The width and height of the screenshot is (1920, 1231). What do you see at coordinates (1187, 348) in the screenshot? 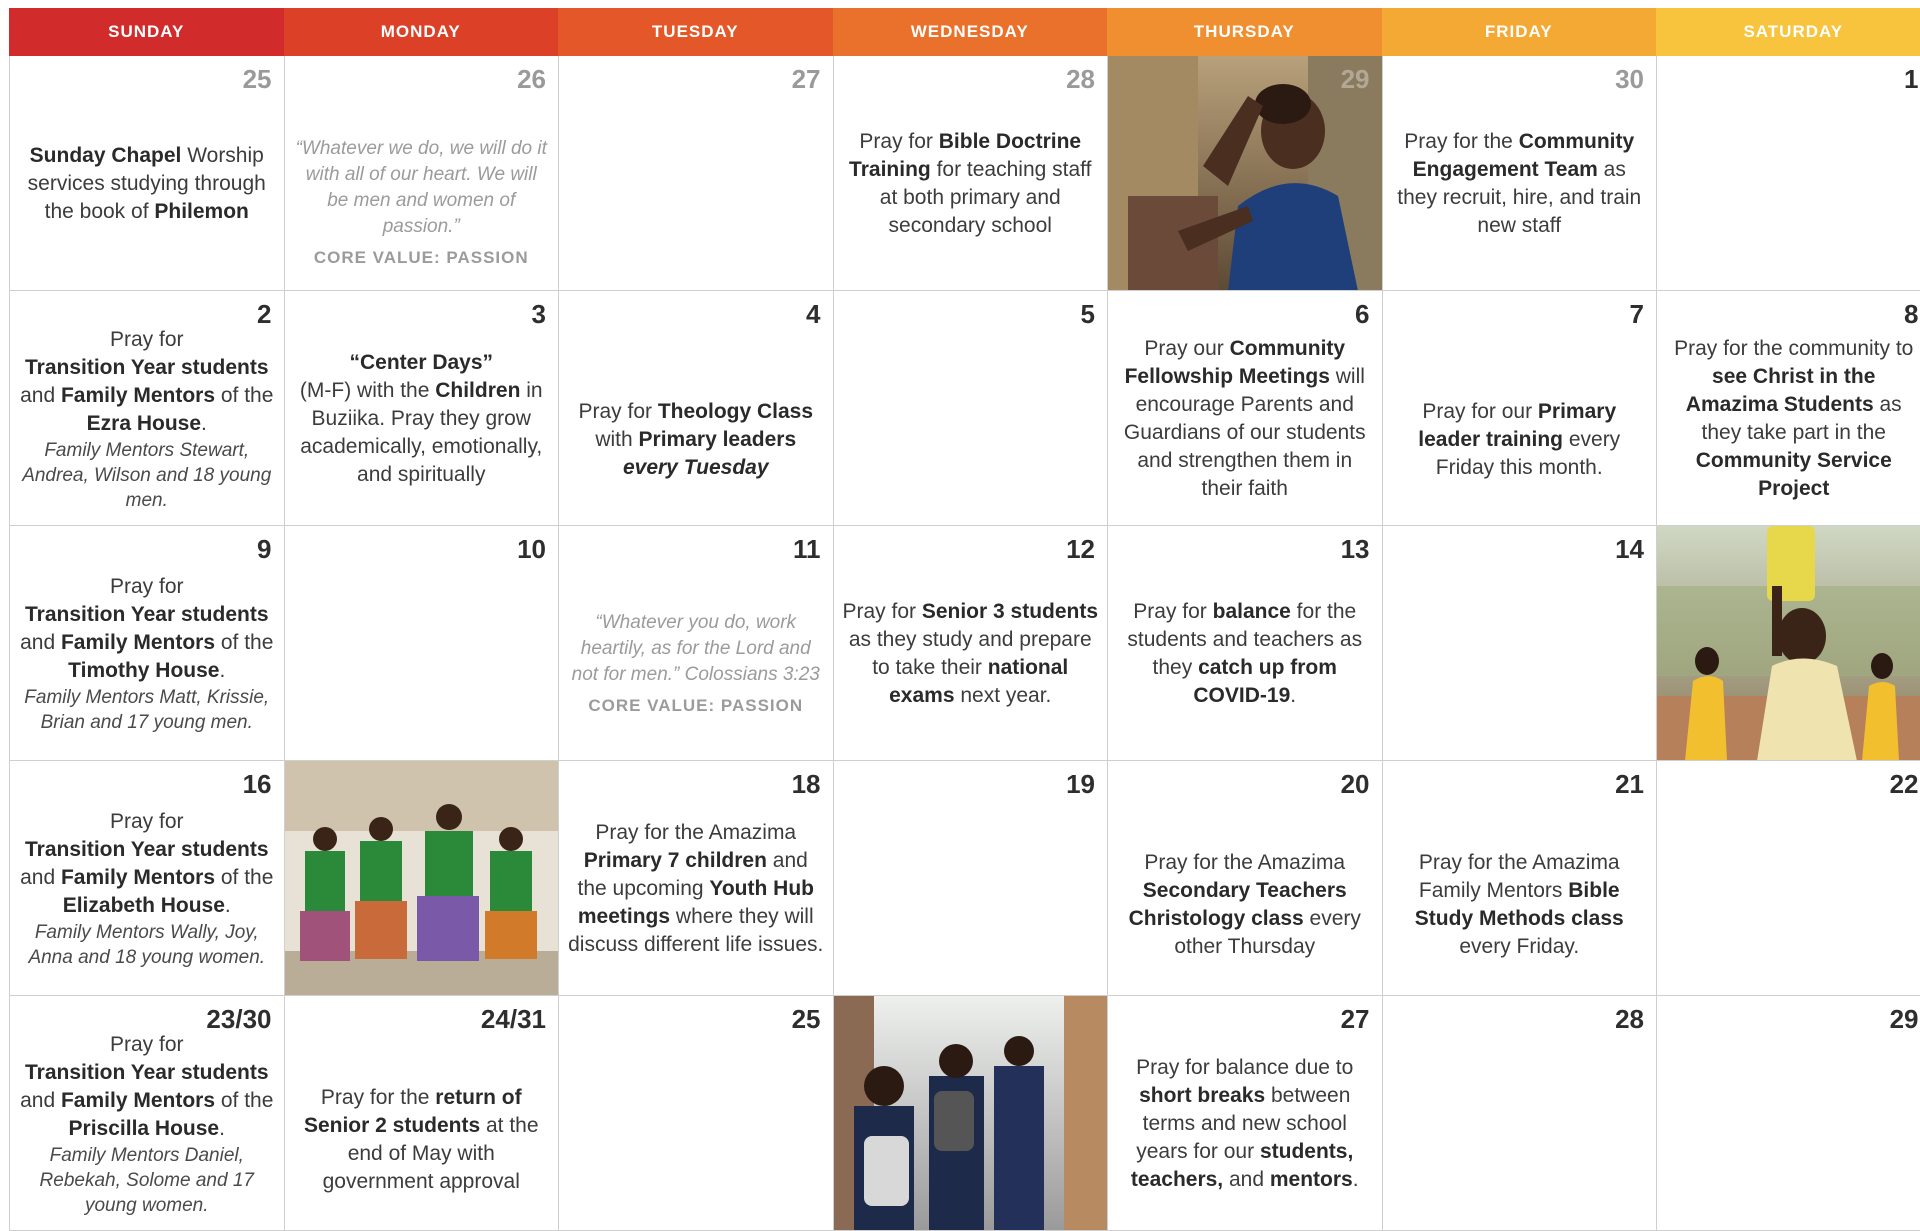
I see `event-text: Pray our` at bounding box center [1187, 348].